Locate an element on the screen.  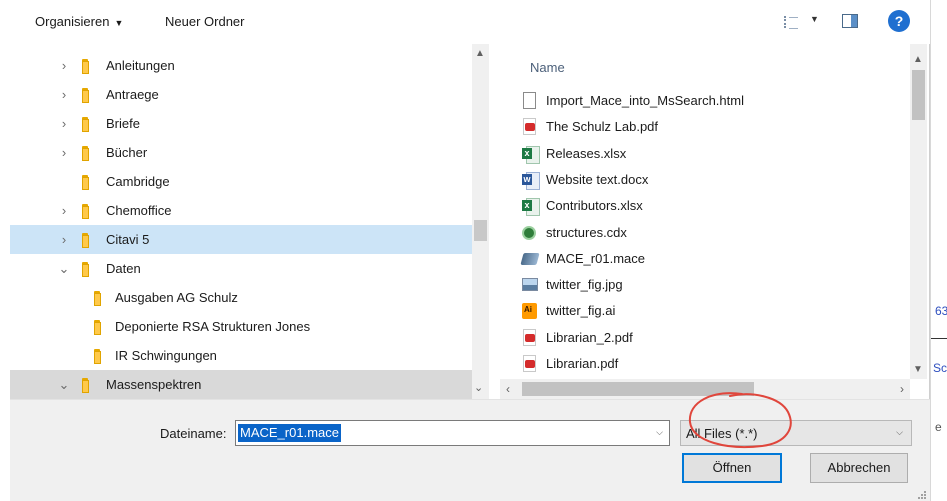
nav-item: › Briefe is located at coordinates (241, 123).